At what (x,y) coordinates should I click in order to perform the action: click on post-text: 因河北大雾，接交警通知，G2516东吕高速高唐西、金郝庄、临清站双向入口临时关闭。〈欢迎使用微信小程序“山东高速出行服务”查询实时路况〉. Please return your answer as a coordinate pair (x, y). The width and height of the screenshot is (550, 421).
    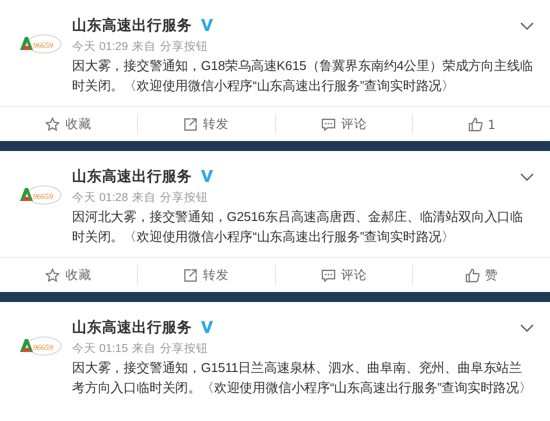
    Looking at the image, I should click on (298, 227).